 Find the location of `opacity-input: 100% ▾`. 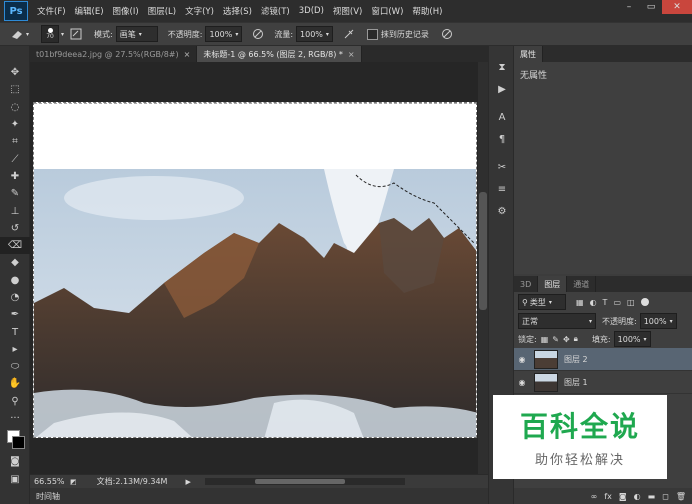

opacity-input: 100% ▾ is located at coordinates (224, 34).